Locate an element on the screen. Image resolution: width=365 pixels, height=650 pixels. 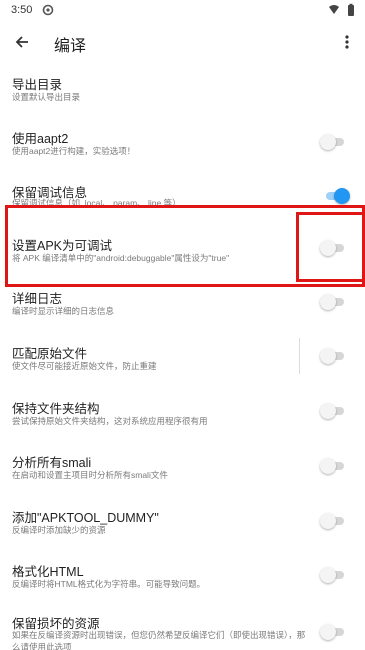
toggle-use-aapt2 is located at coordinates (333, 142).